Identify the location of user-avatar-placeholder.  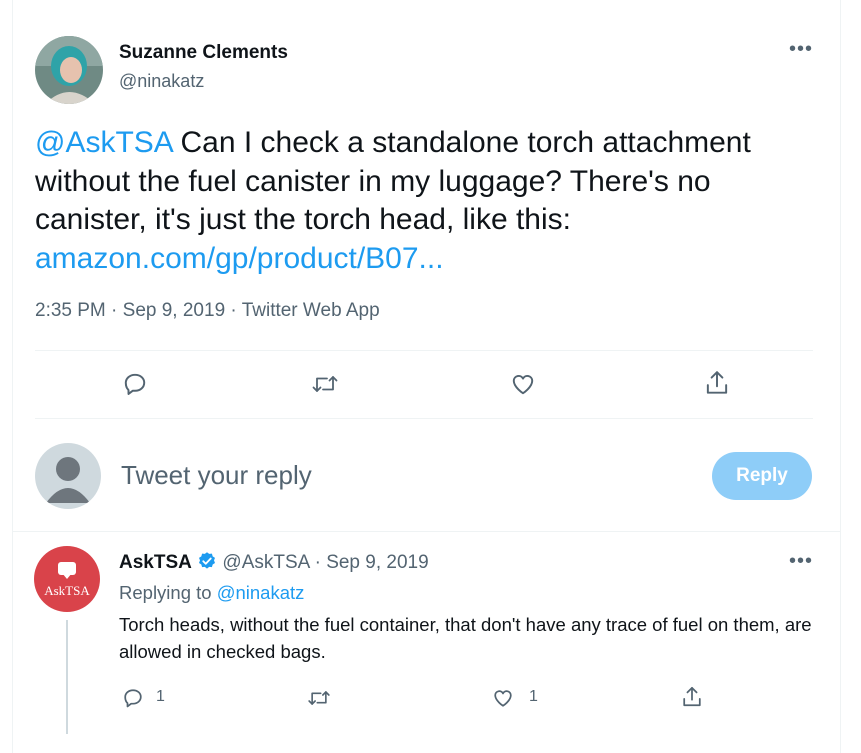
(68, 476).